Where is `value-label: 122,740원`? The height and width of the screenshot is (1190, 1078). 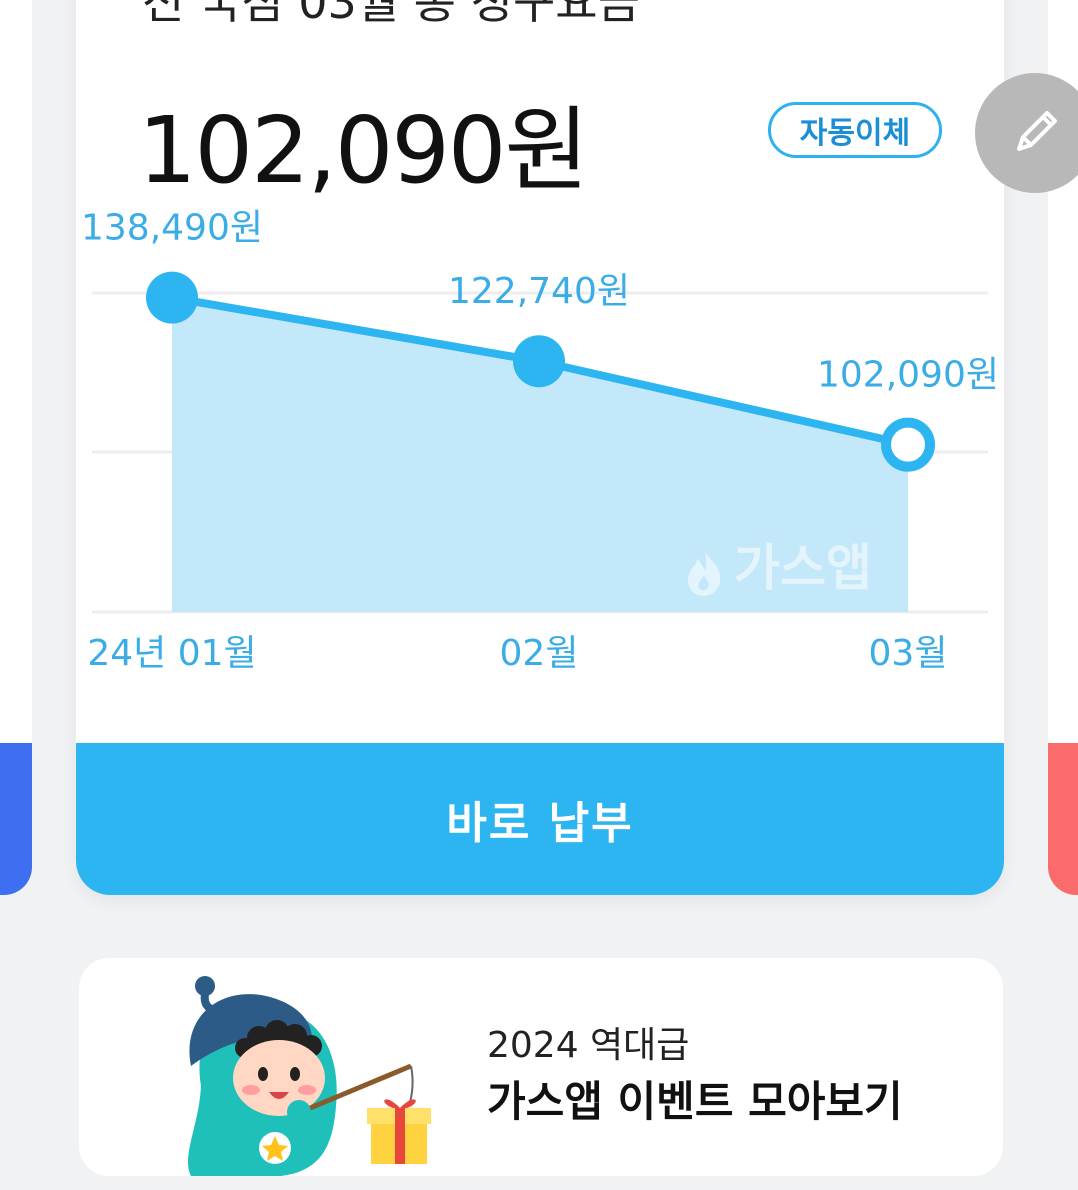 value-label: 122,740원 is located at coordinates (539, 291).